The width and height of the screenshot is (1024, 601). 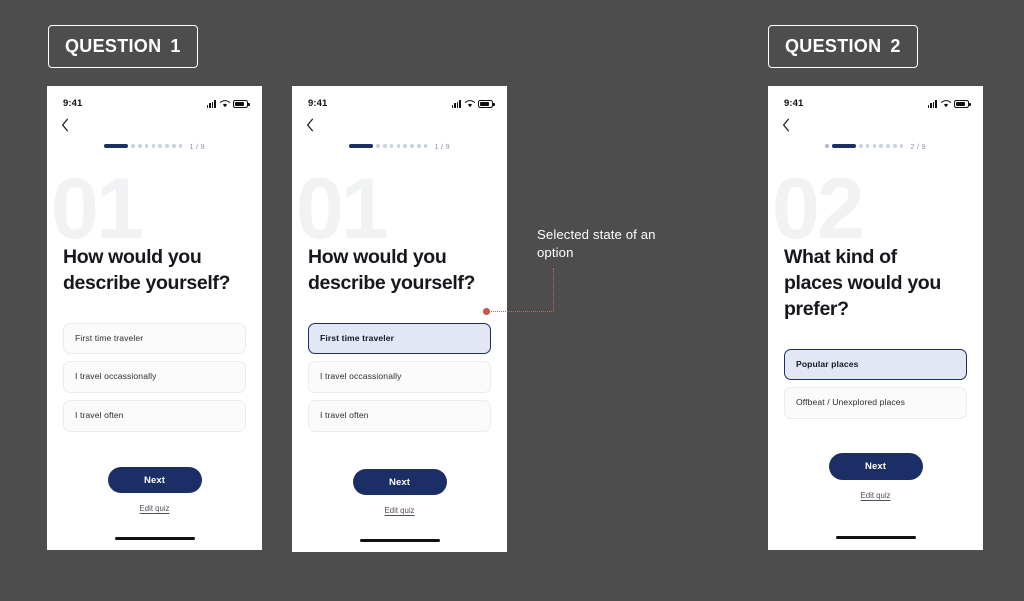 What do you see at coordinates (875, 364) in the screenshot?
I see `option-1-selected: Popular places` at bounding box center [875, 364].